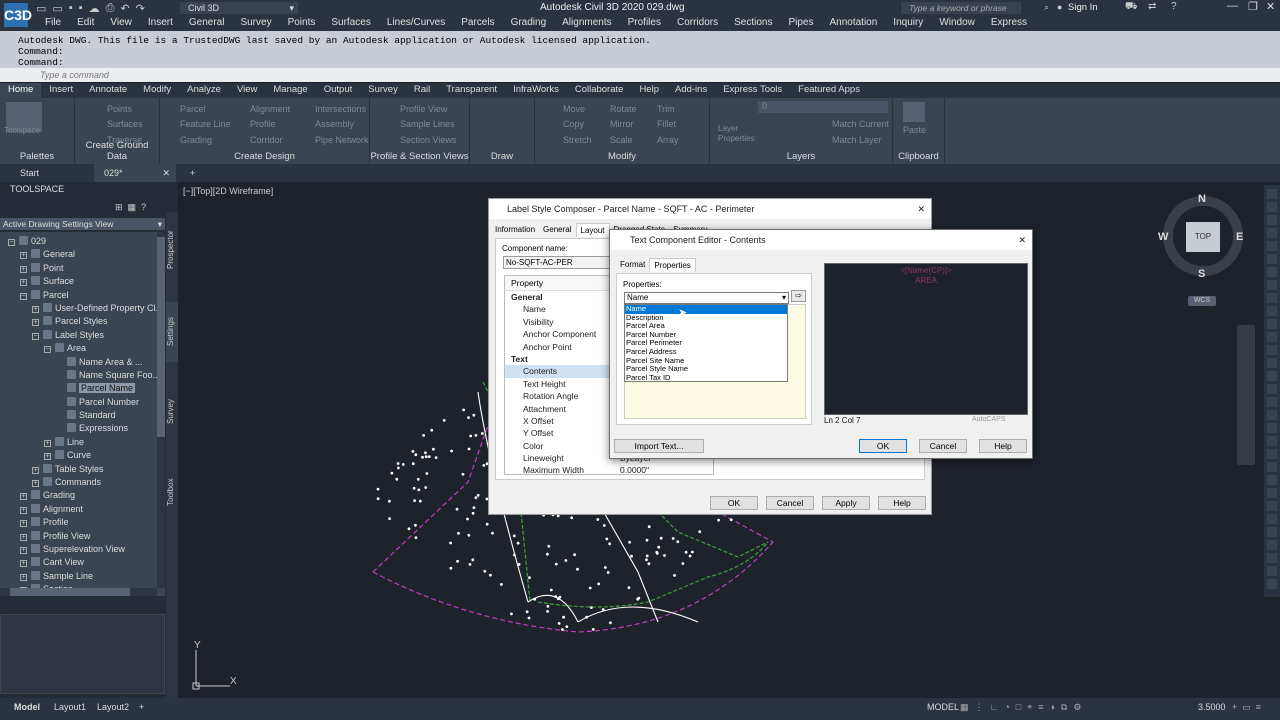 The width and height of the screenshot is (1280, 720). Describe the element at coordinates (78, 348) in the screenshot. I see `tree-node: − Area` at that location.